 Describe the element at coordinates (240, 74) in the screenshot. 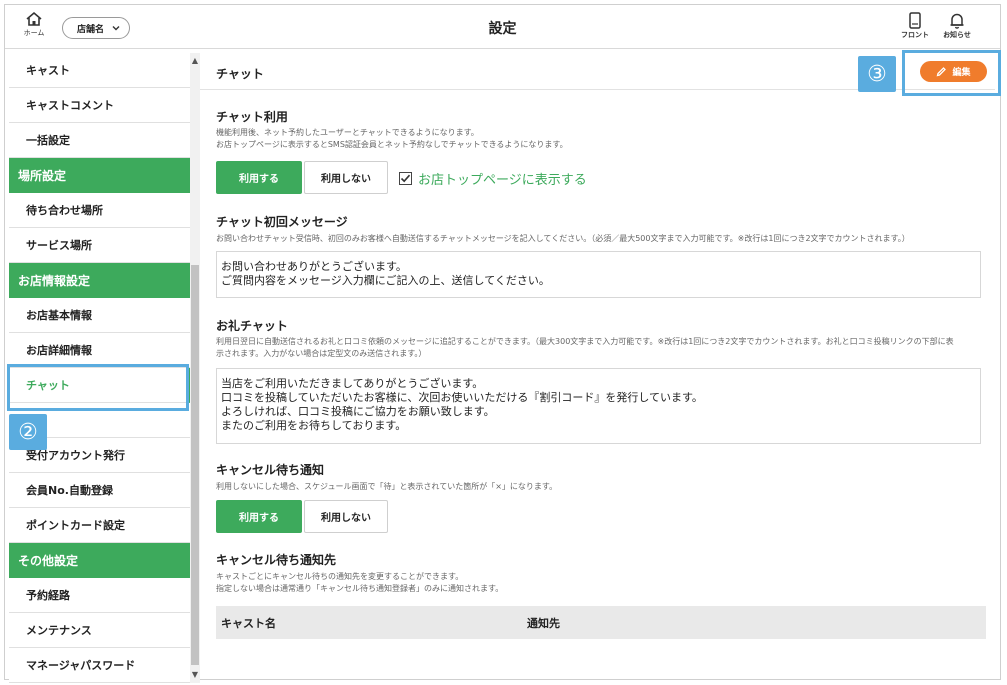

I see `section-title: チャット` at that location.